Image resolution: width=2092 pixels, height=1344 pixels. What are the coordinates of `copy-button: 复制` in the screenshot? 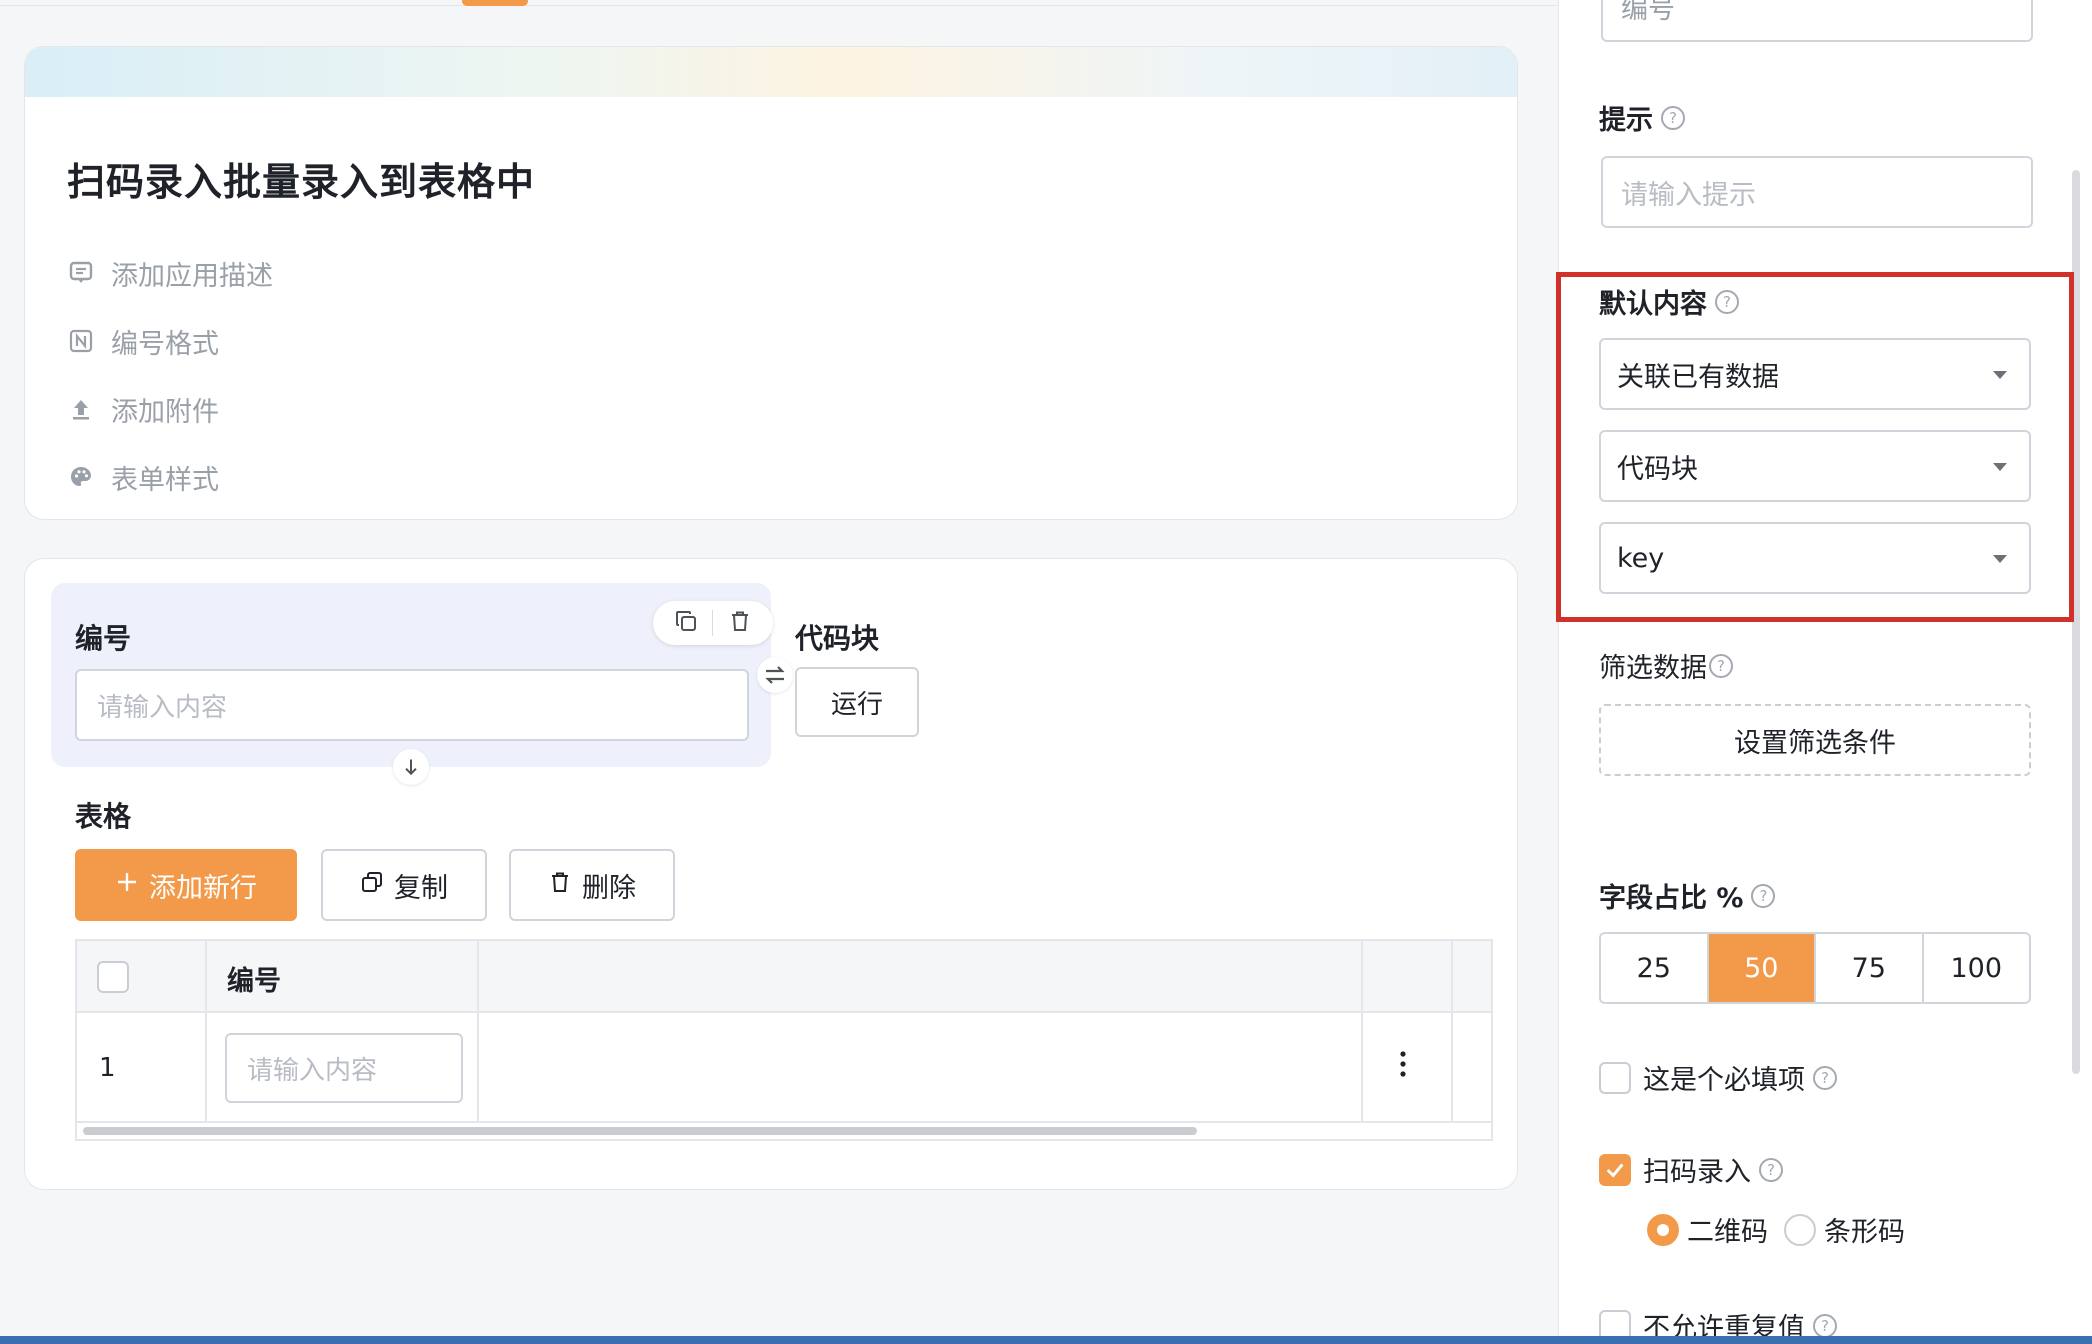 It's located at (404, 885).